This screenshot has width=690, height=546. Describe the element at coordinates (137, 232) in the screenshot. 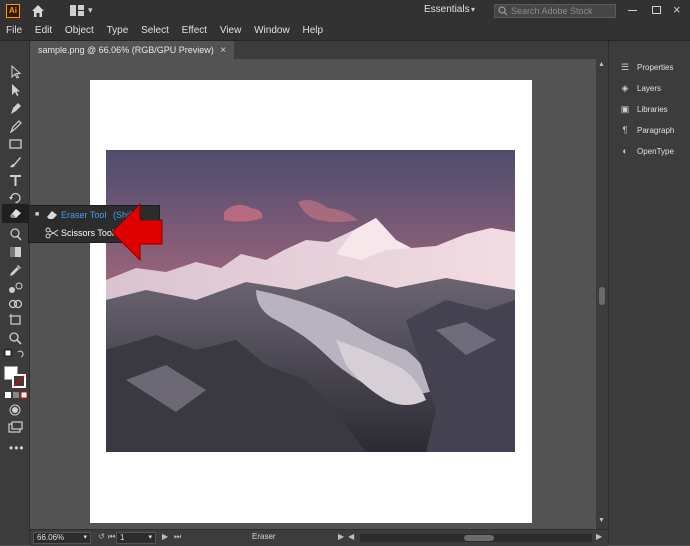

I see `red-pointer-arrow` at that location.